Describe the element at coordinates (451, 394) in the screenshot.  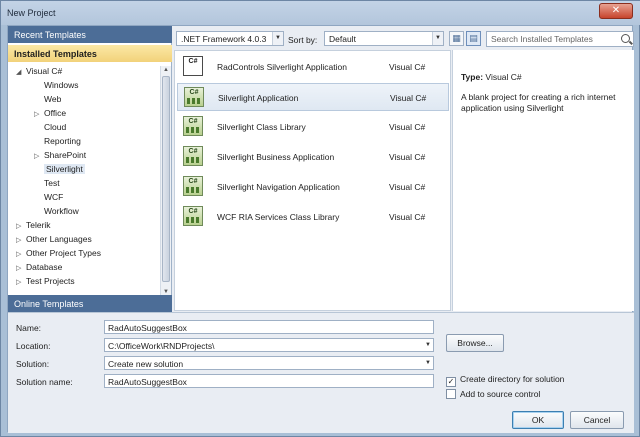
I see `checkbox-box` at that location.